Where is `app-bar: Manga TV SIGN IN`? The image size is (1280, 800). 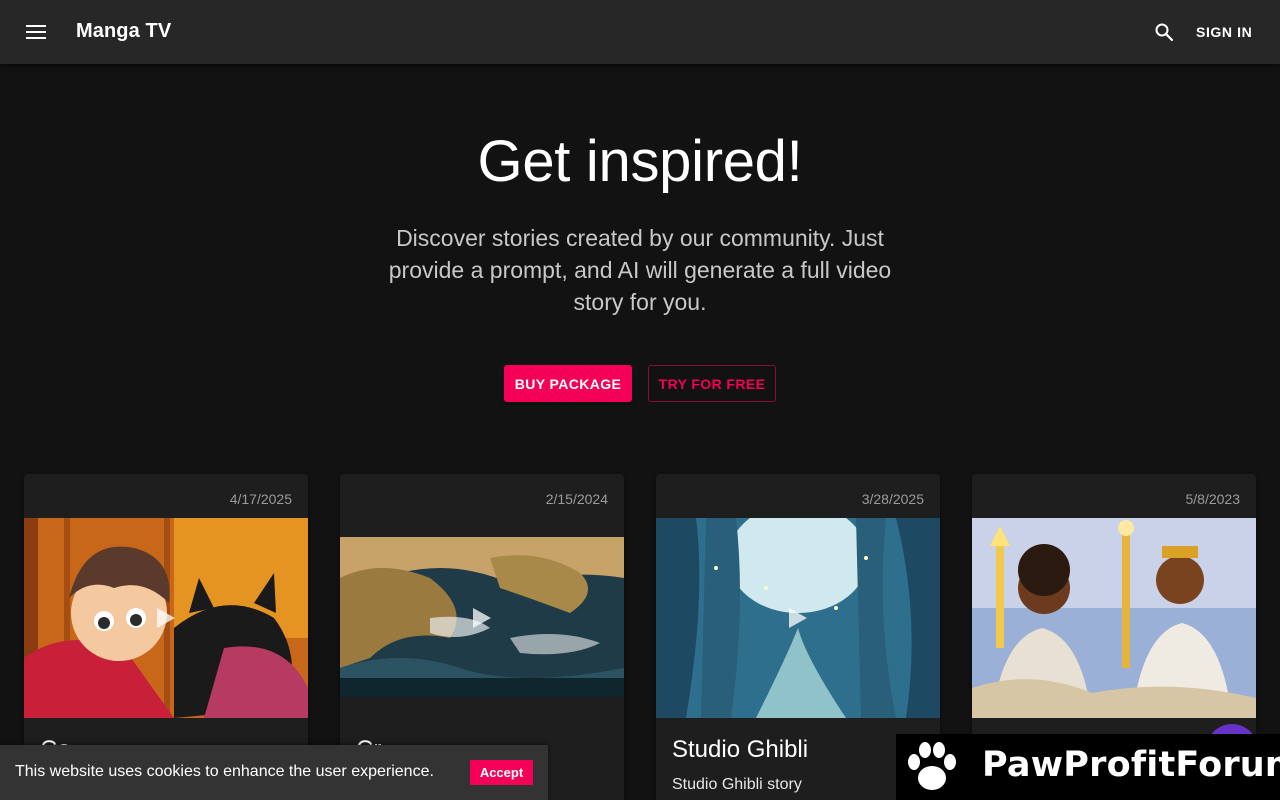
app-bar: Manga TV SIGN IN is located at coordinates (640, 32).